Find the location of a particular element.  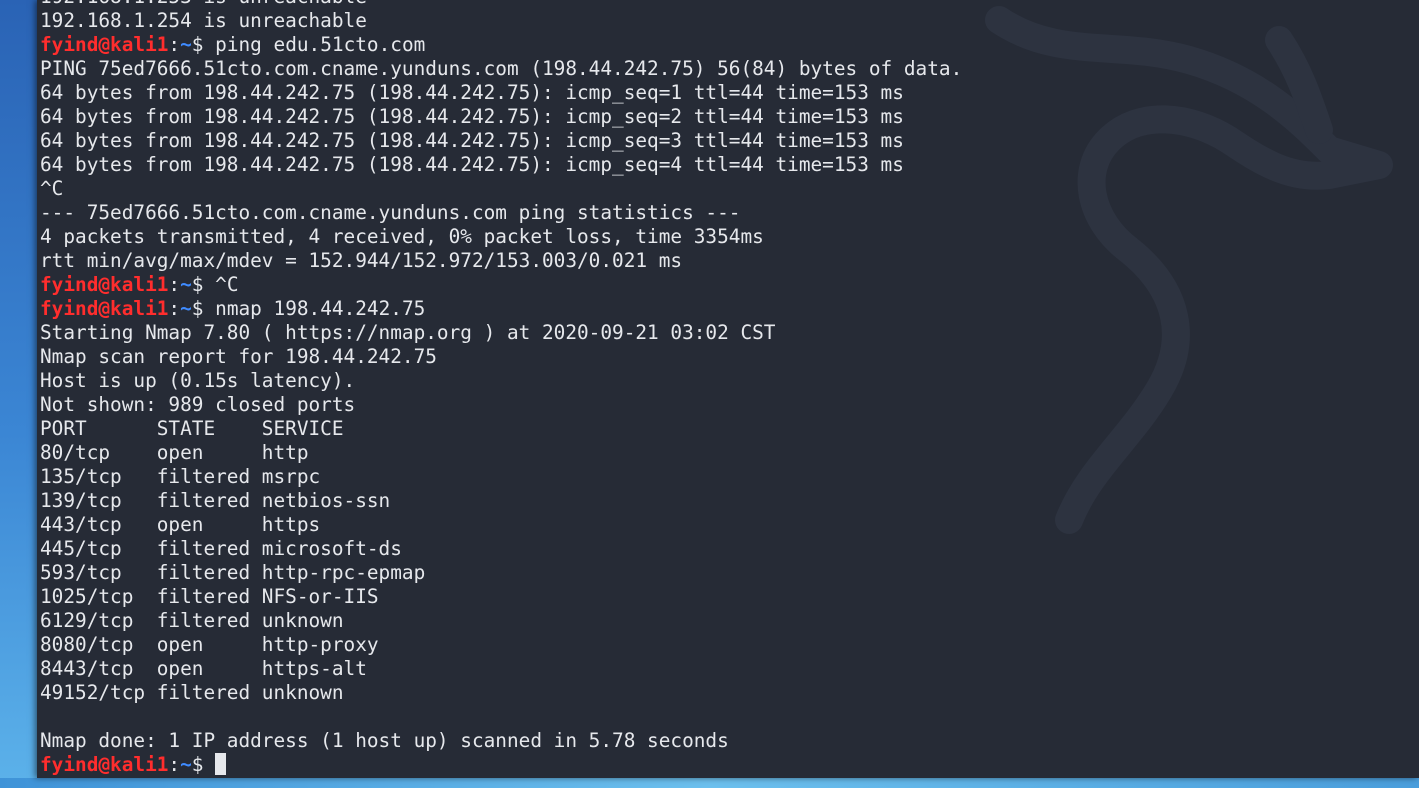

output-line: Nmap scan report for 198.44.242.75 is located at coordinates (238, 356).